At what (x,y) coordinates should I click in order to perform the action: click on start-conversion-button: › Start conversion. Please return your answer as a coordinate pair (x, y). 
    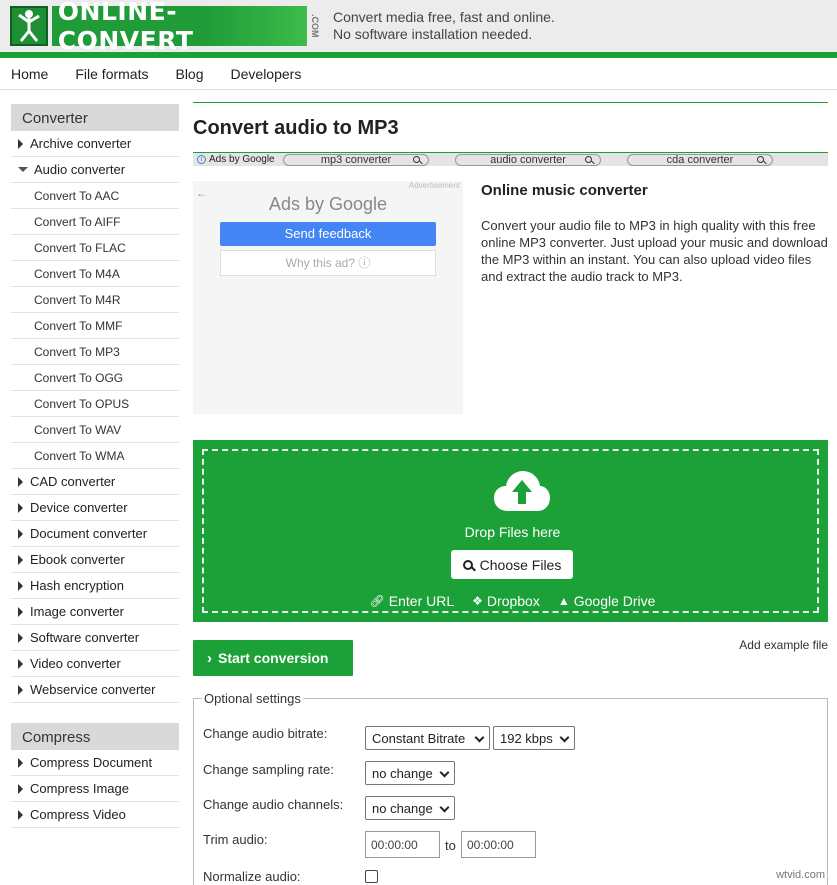
    Looking at the image, I should click on (273, 658).